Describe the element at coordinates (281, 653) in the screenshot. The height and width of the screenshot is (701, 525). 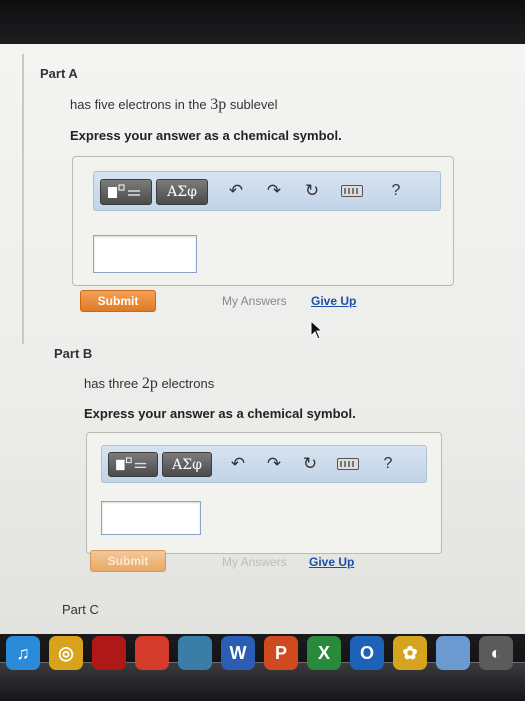
I see `powerpoint-icon: P` at that location.